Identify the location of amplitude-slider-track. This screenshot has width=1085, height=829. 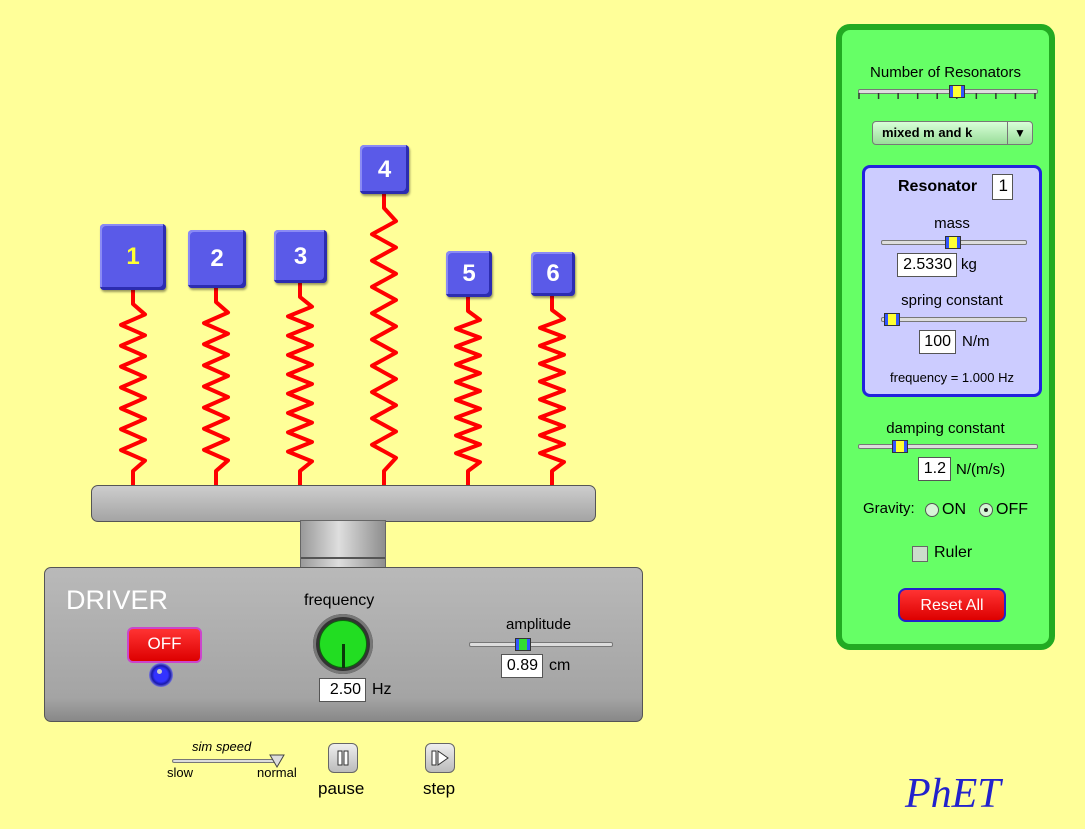
(541, 644).